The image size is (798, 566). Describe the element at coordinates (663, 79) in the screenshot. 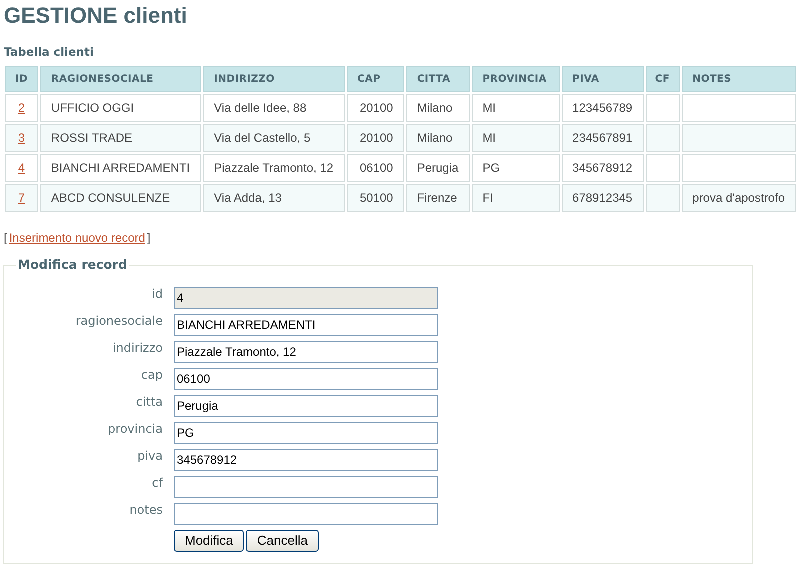

I see `column-header: CF` at that location.